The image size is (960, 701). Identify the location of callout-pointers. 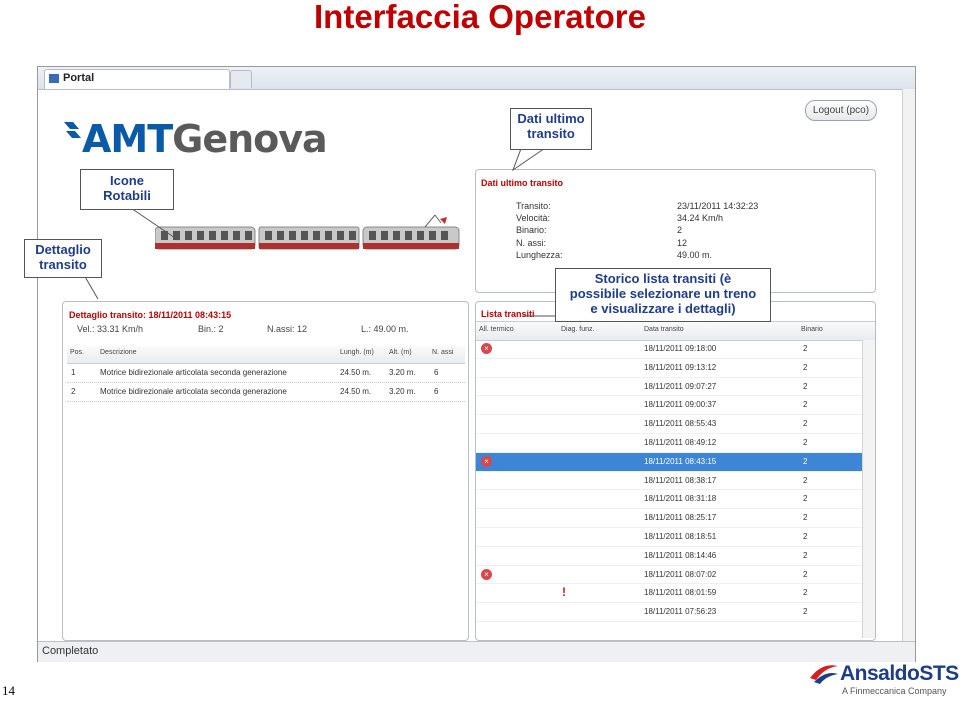
(323, 231).